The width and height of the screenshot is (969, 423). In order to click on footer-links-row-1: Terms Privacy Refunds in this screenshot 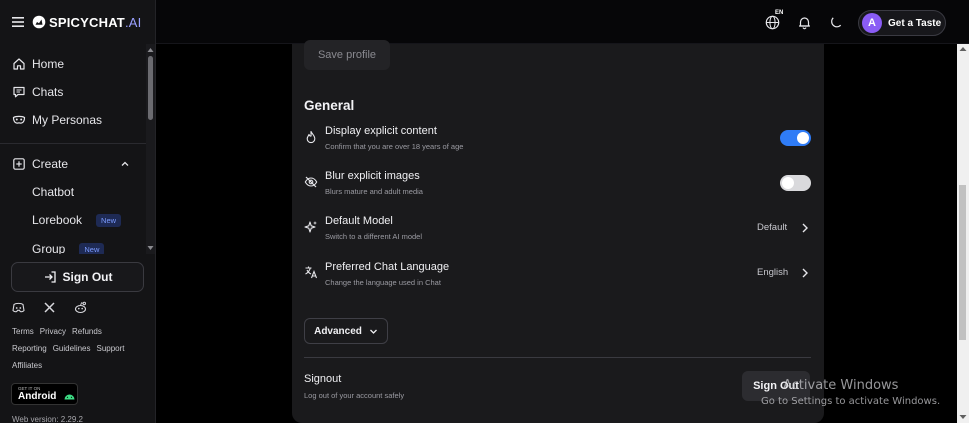, I will do `click(57, 331)`.